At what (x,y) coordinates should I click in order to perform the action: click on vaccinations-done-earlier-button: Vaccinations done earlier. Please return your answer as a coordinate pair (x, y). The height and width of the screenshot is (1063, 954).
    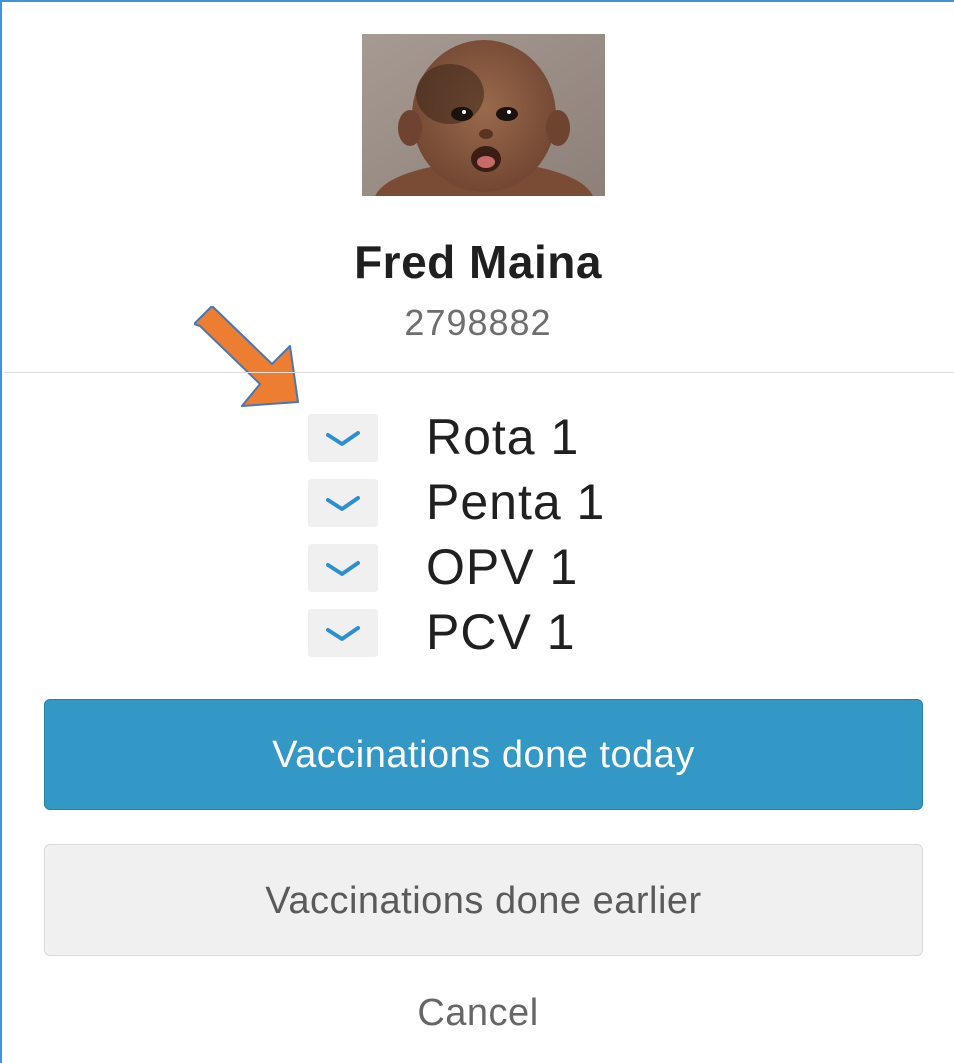
    Looking at the image, I should click on (483, 900).